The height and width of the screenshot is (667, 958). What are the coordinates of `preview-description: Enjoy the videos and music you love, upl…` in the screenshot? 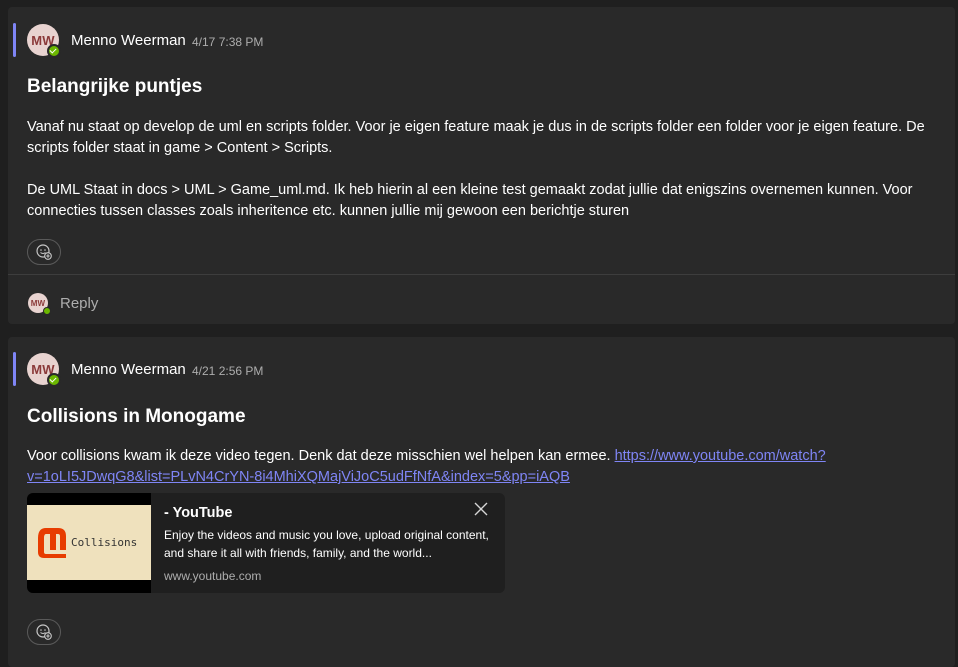 It's located at (326, 544).